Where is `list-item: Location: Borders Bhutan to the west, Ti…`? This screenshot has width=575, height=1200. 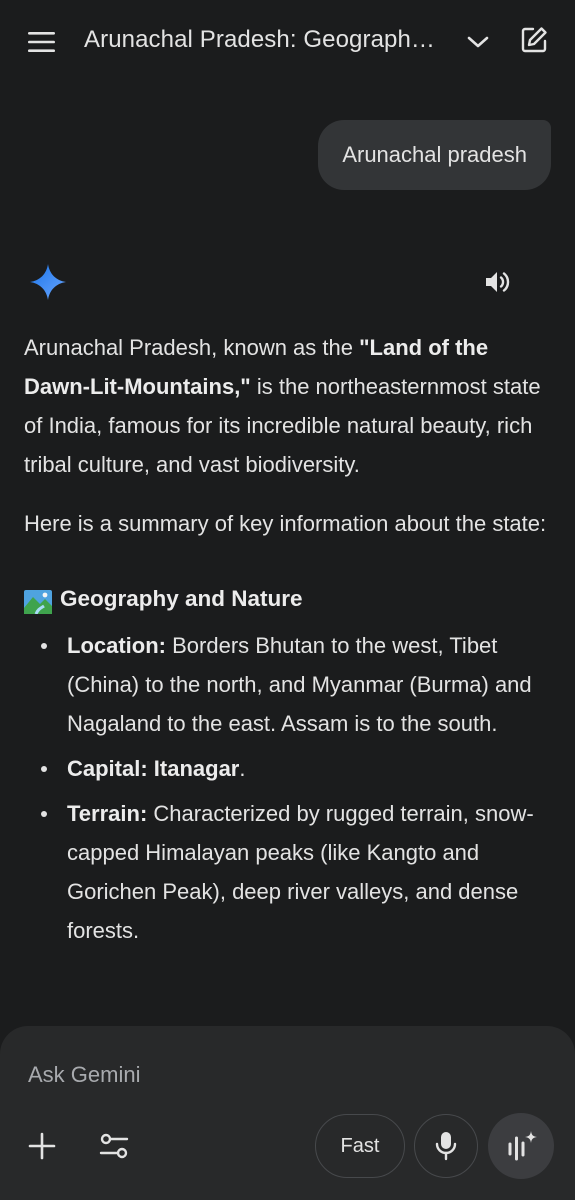 list-item: Location: Borders Bhutan to the west, Ti… is located at coordinates (286, 684).